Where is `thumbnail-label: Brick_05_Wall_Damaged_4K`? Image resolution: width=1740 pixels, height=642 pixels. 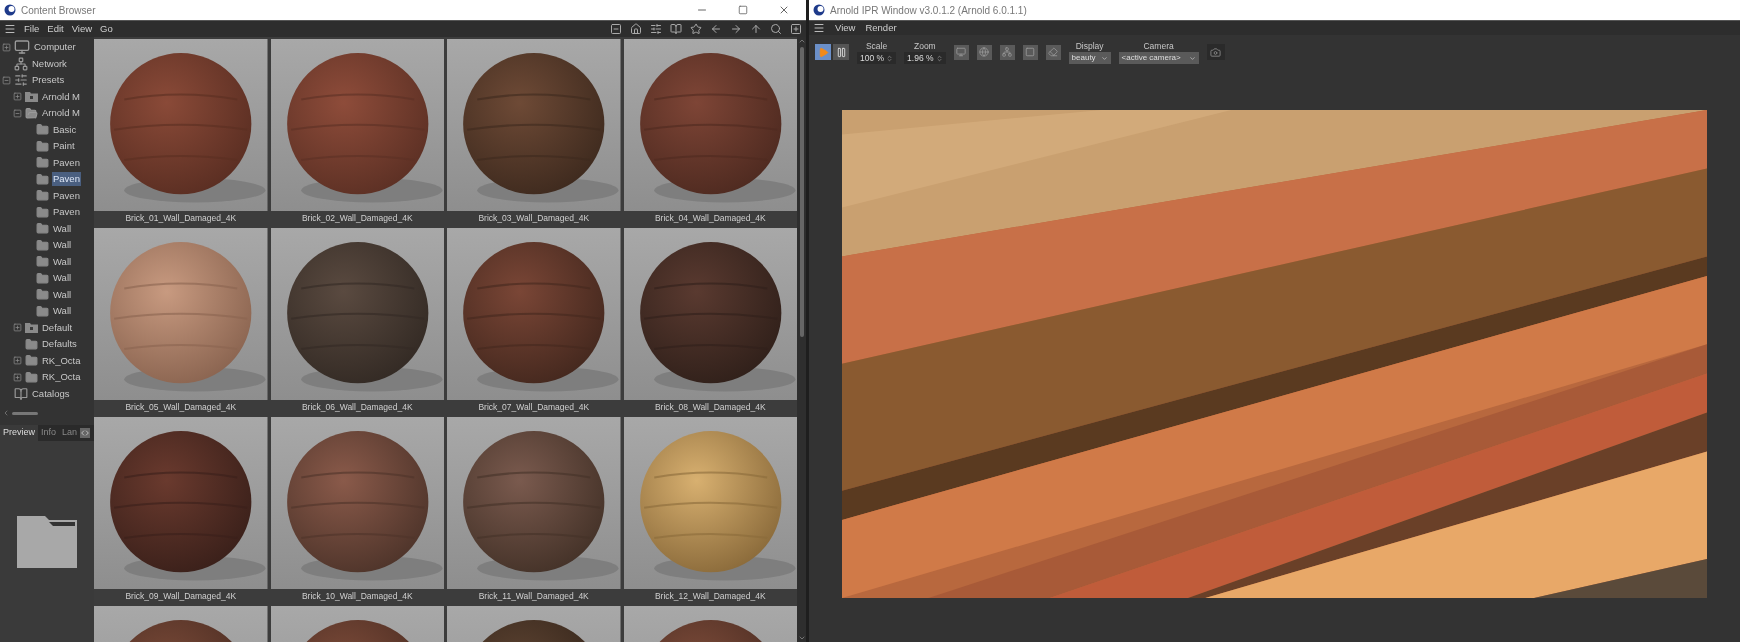 thumbnail-label: Brick_05_Wall_Damaged_4K is located at coordinates (181, 407).